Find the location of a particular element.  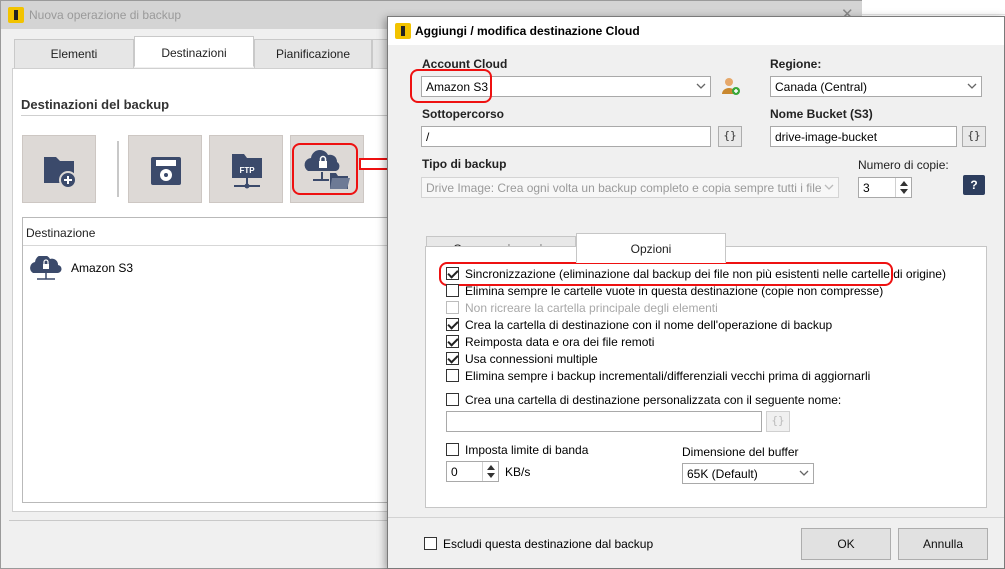

option-label: Imposta limite di banda is located at coordinates (527, 450).